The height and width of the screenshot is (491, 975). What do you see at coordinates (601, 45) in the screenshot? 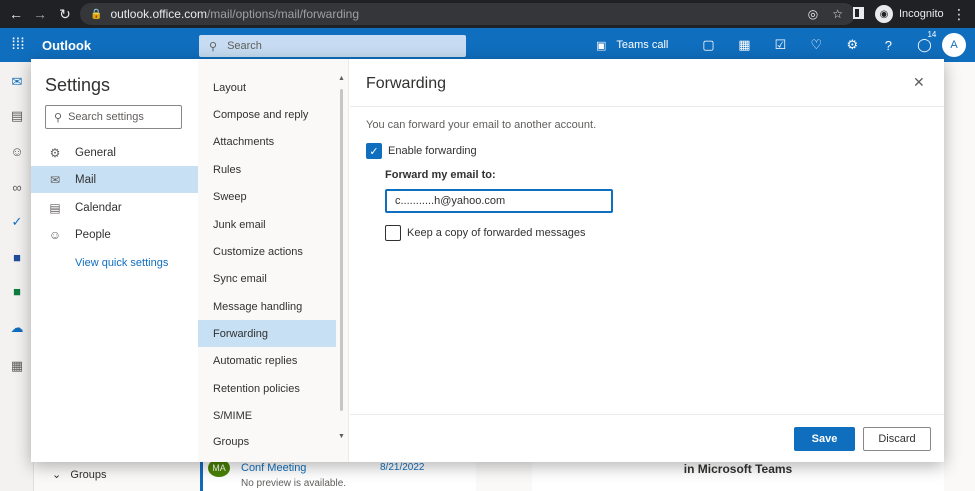
I see `video-camera-icon: ▣` at bounding box center [601, 45].